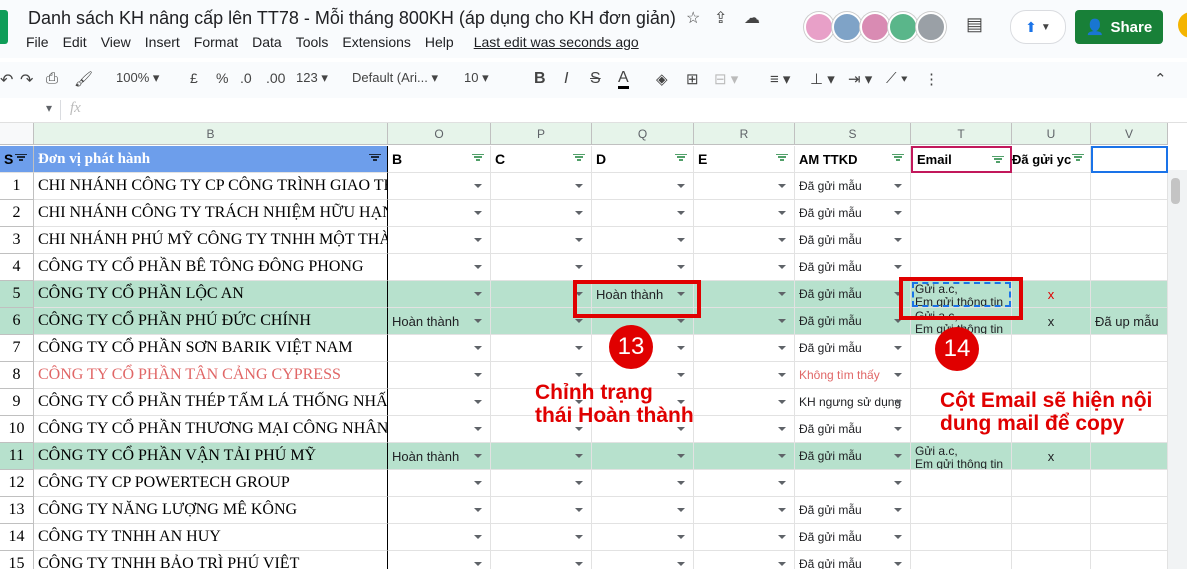  Describe the element at coordinates (17, 510) in the screenshot. I see `row-number: 13` at that location.